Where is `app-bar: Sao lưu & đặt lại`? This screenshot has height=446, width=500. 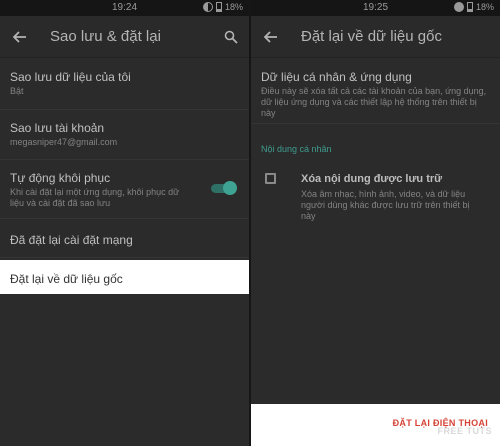
app-bar: Sao lưu & đặt lại is located at coordinates (124, 37).